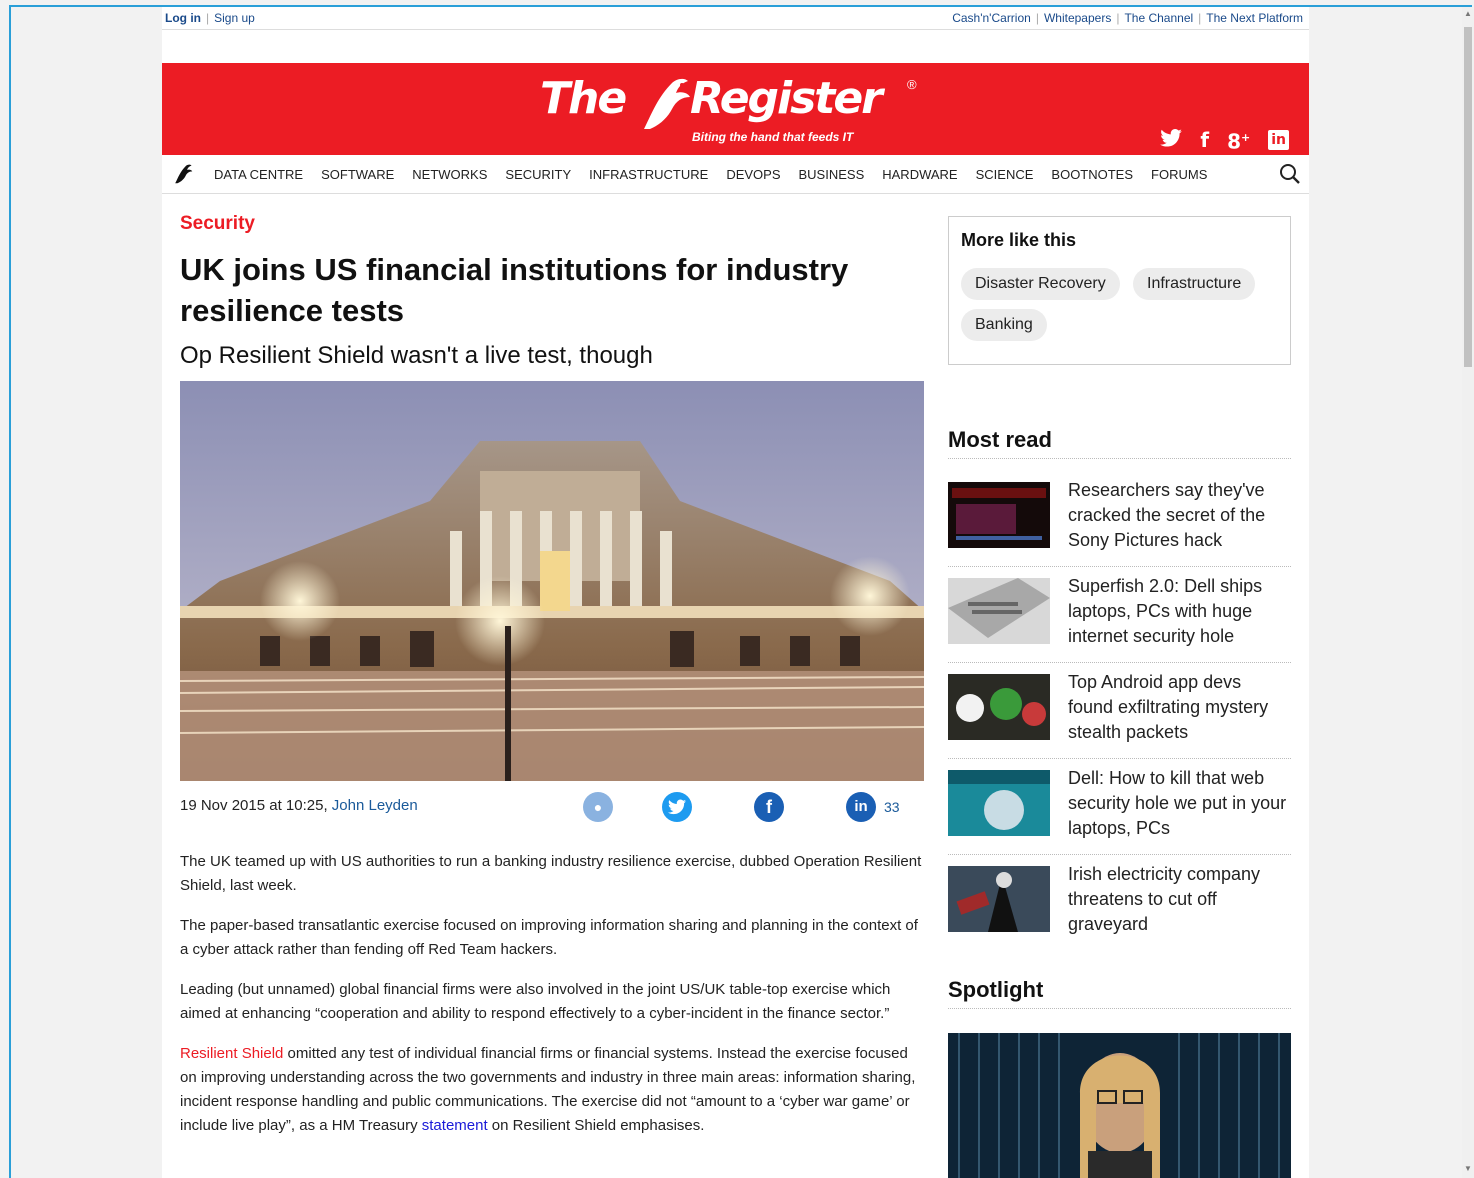 The width and height of the screenshot is (1474, 1178). What do you see at coordinates (1040, 284) in the screenshot?
I see `tag-disaster-recovery: Disaster Recovery` at bounding box center [1040, 284].